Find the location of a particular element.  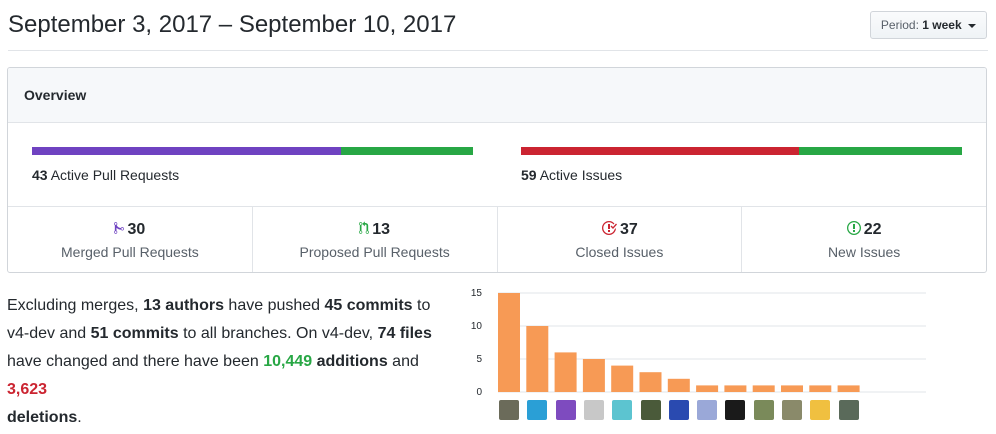

pull-requests-bar is located at coordinates (252, 151).